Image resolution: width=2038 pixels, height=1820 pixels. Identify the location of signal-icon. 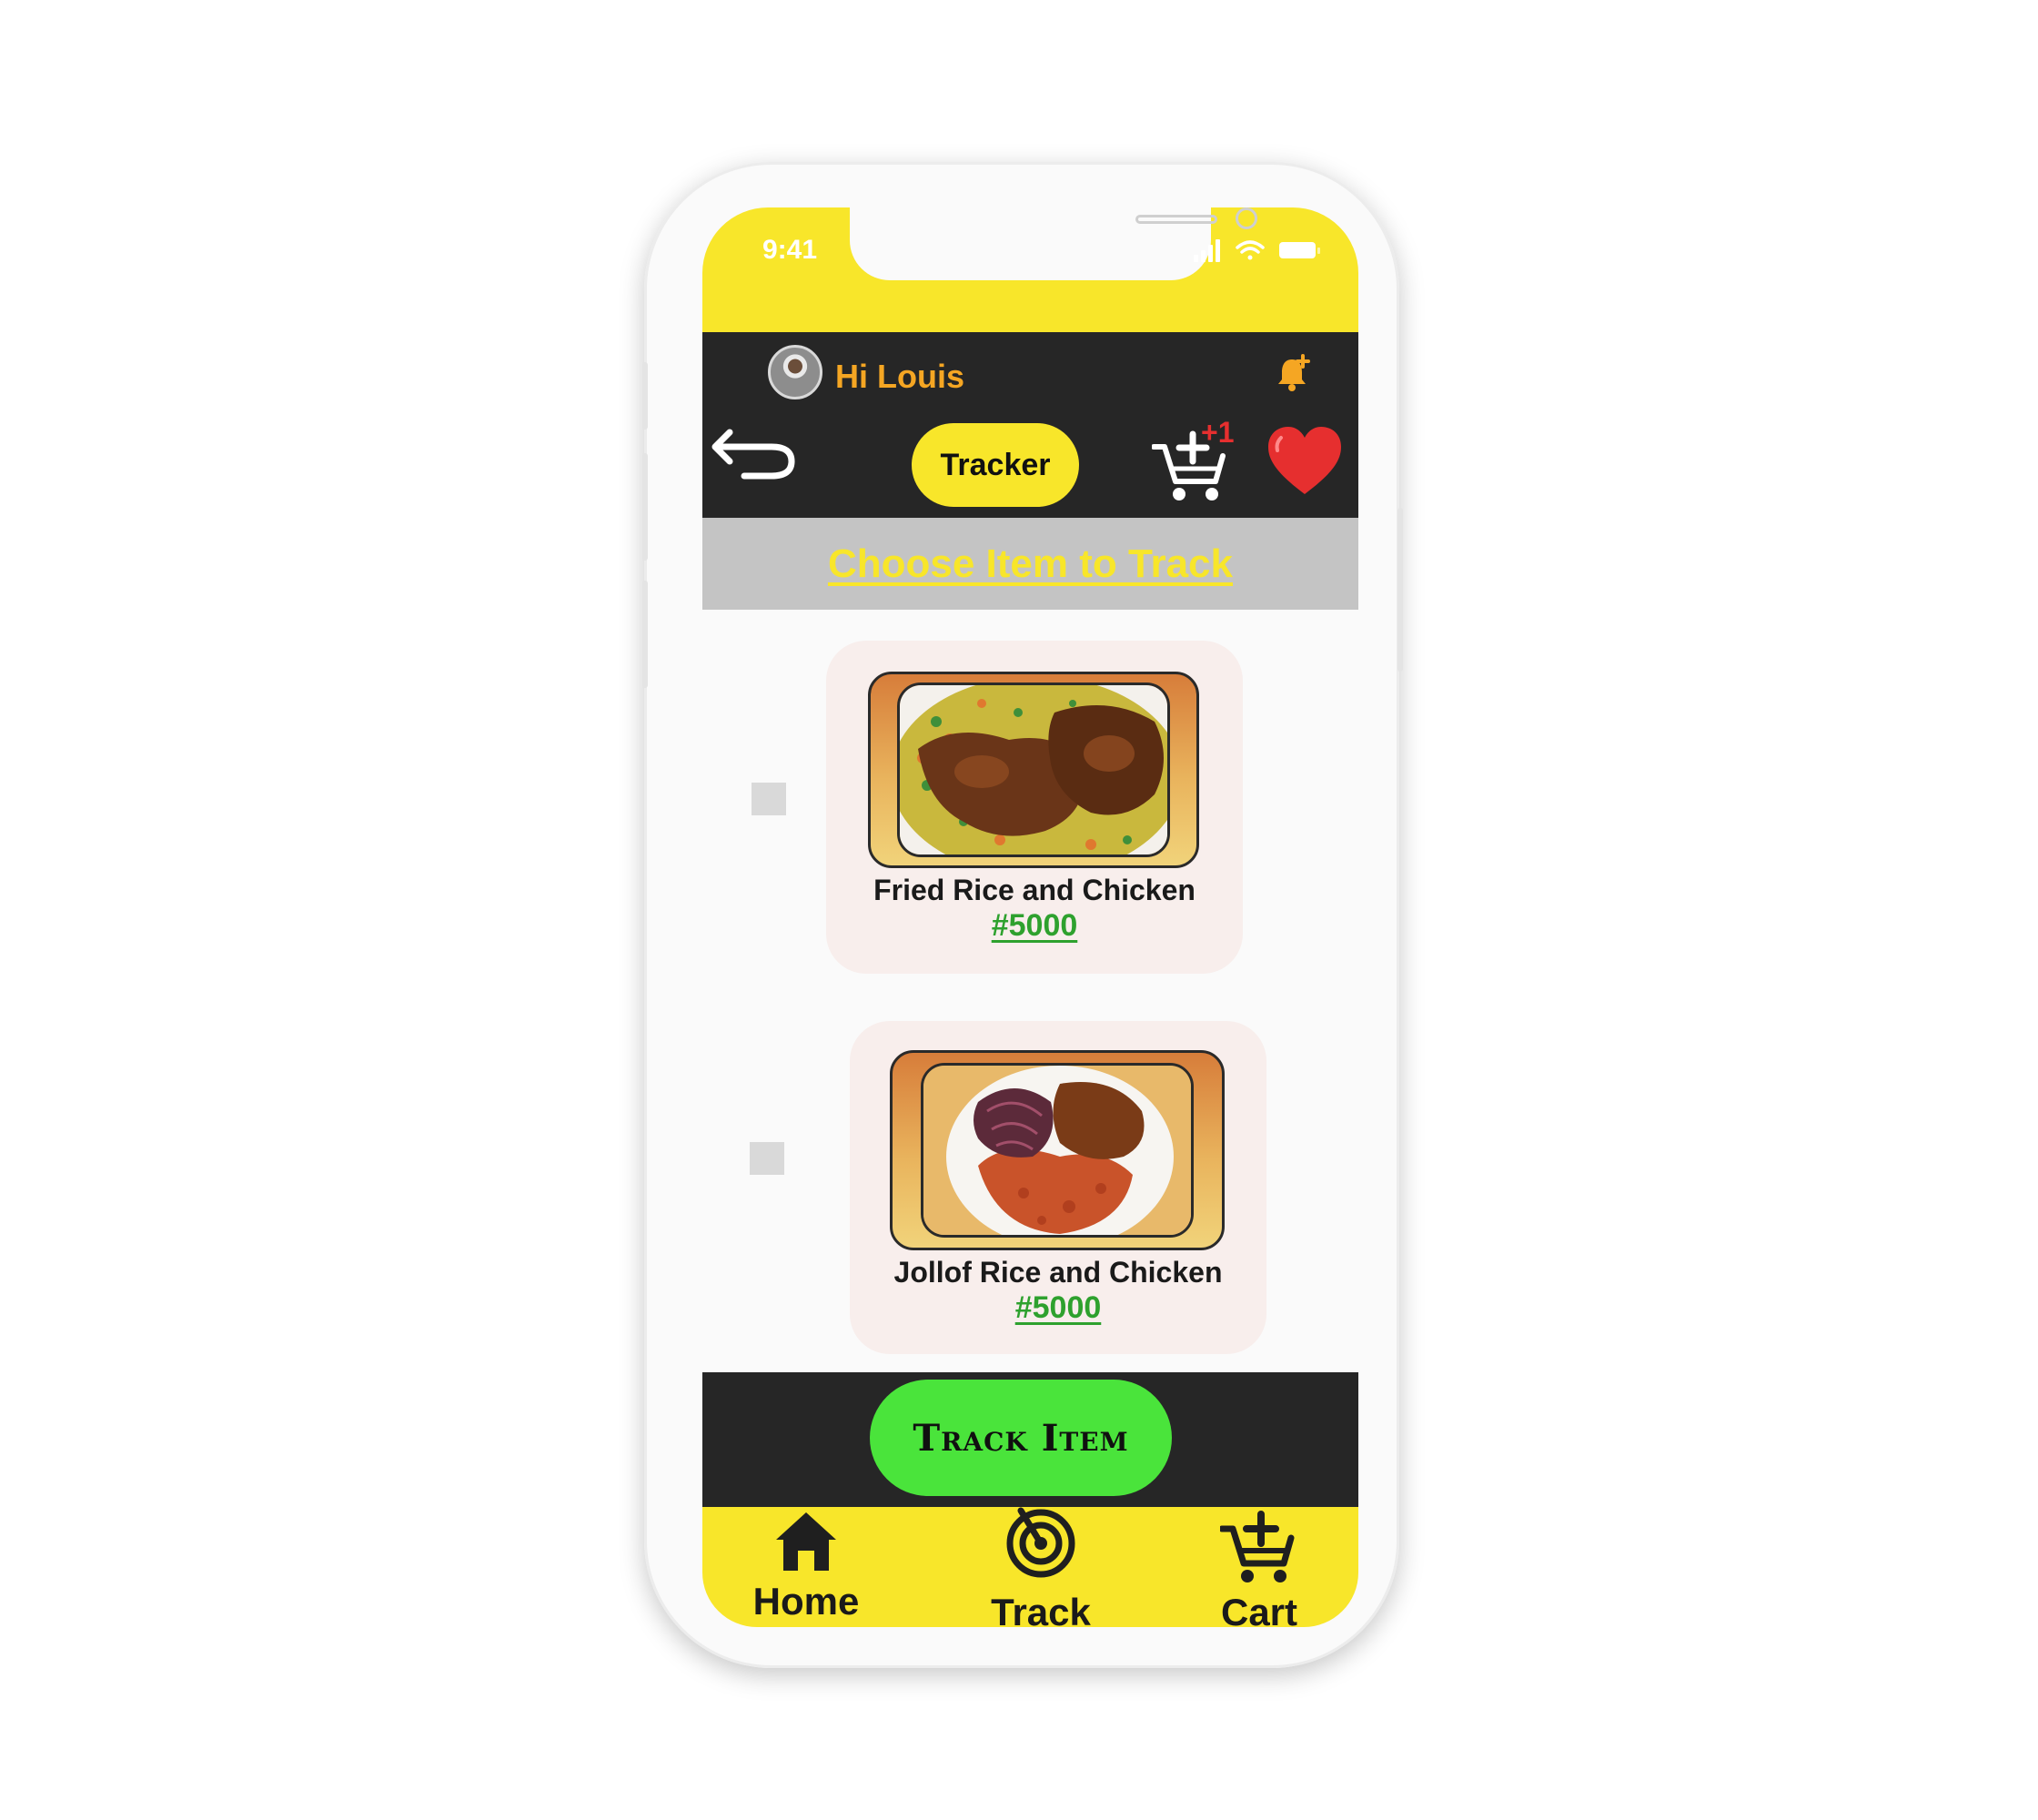
(1207, 251).